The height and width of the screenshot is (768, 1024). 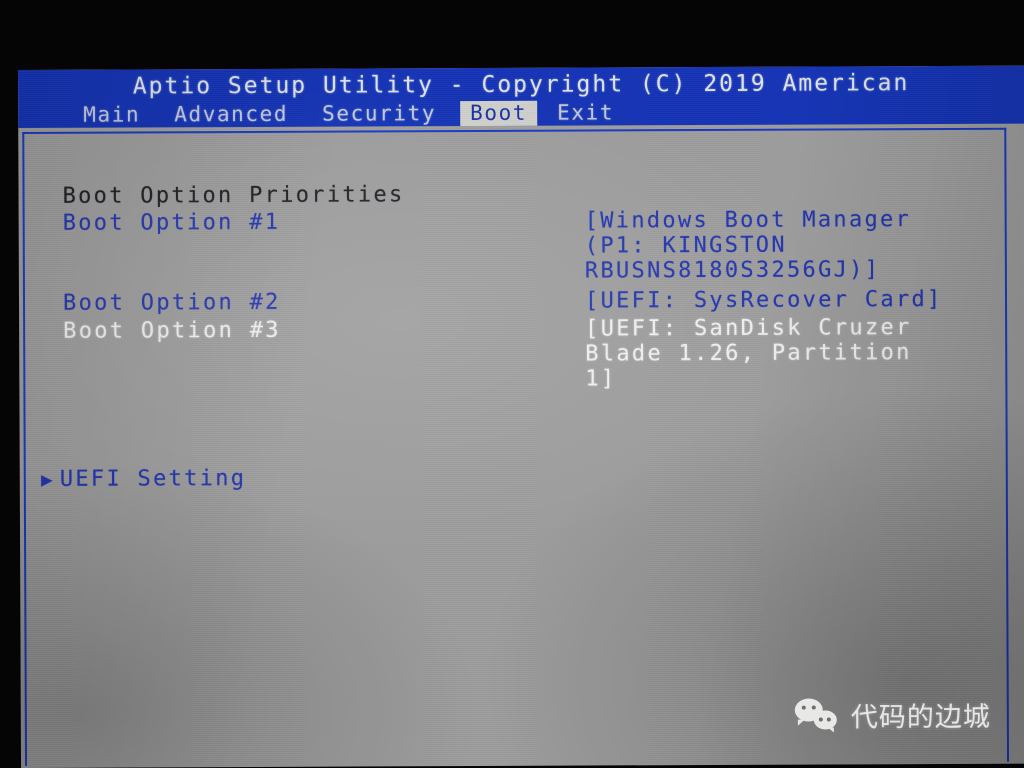 What do you see at coordinates (585, 112) in the screenshot?
I see `tab-exit: Exit` at bounding box center [585, 112].